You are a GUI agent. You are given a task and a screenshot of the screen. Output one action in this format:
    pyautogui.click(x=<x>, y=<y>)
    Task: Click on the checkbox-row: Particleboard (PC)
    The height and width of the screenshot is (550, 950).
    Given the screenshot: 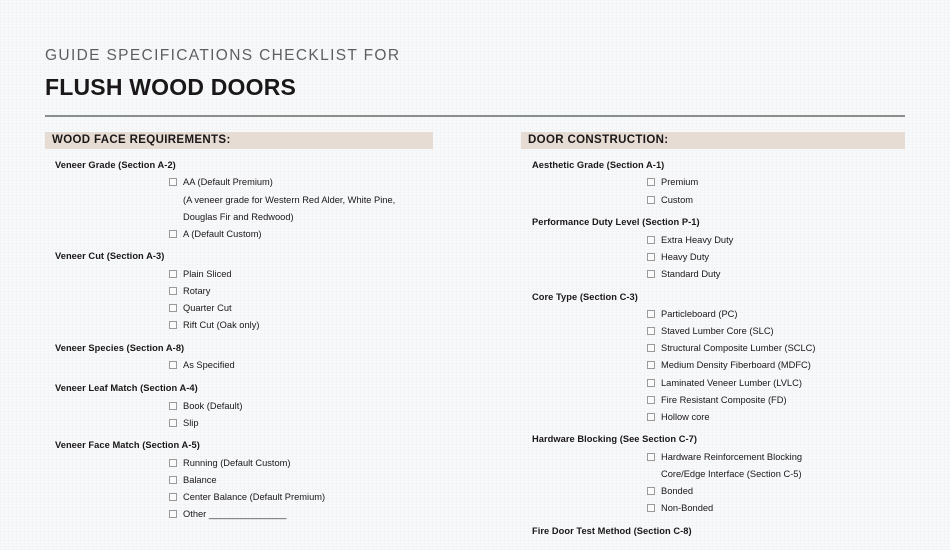 What is the action you would take?
    pyautogui.click(x=776, y=315)
    